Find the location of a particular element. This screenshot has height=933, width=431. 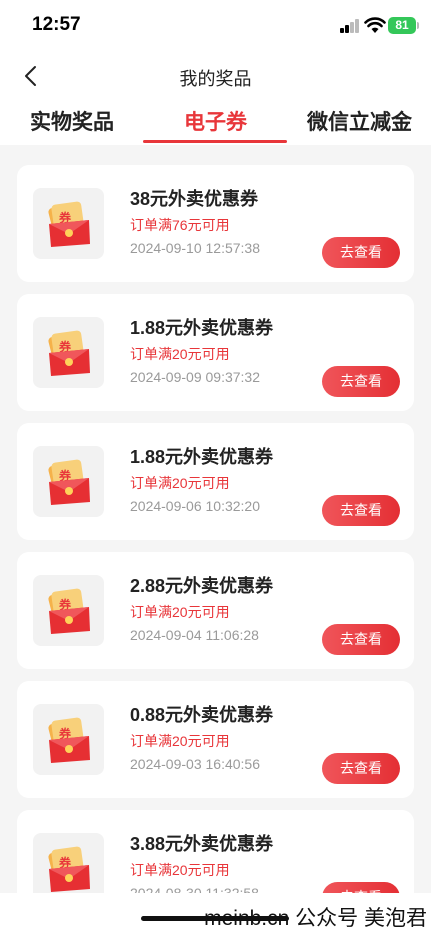

coupon-time: 2024-09-04 11:06:28 is located at coordinates (194, 635).